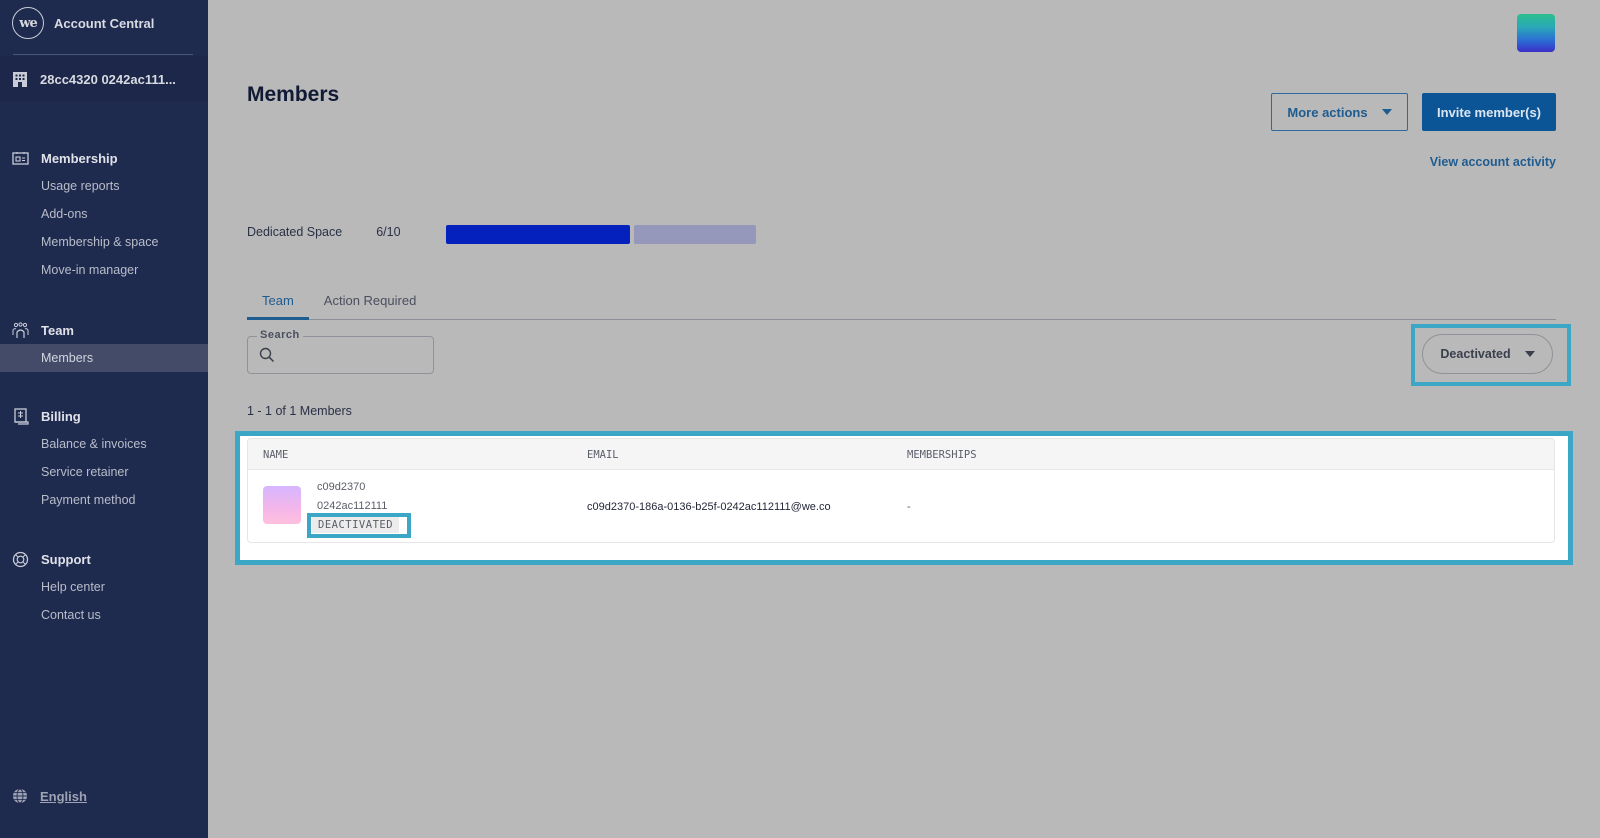  Describe the element at coordinates (901, 454) in the screenshot. I see `table-header: NAME EMAIL MEMBERSHIPS` at that location.